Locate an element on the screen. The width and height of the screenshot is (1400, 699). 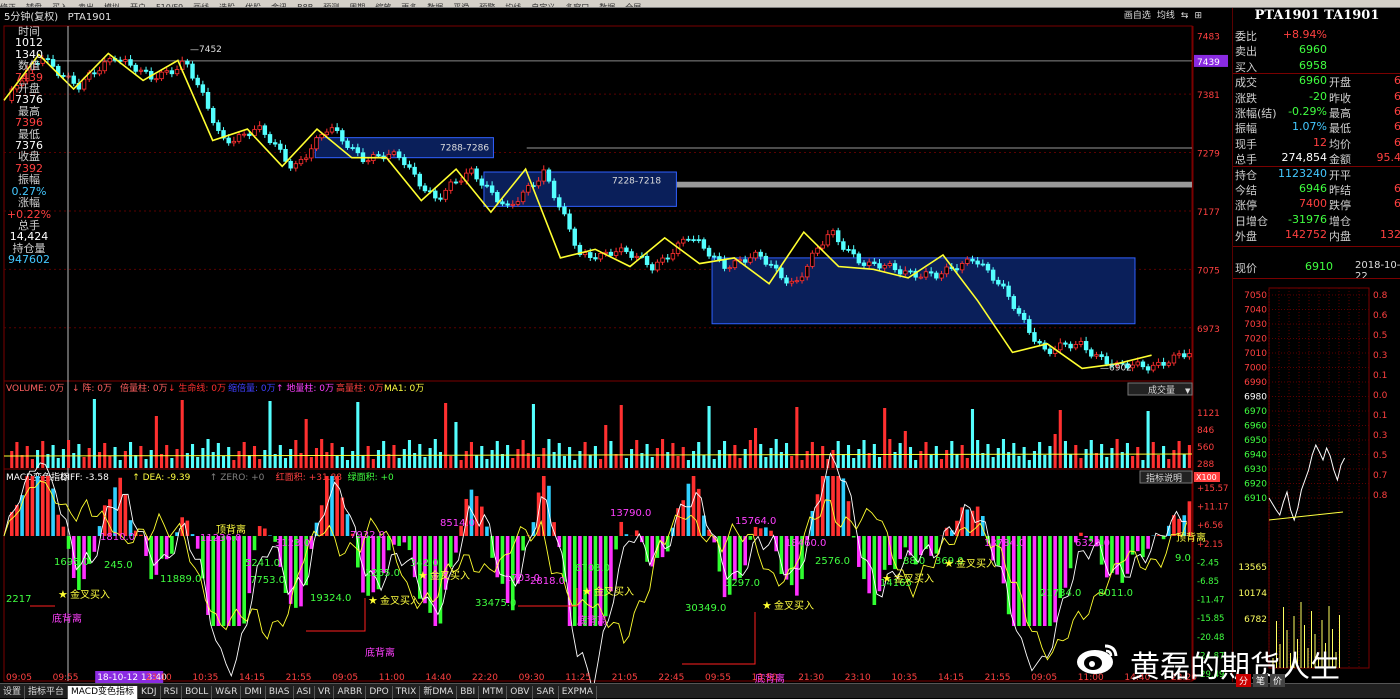
mini-axis-label: 7000 is located at coordinates (1255, 369).